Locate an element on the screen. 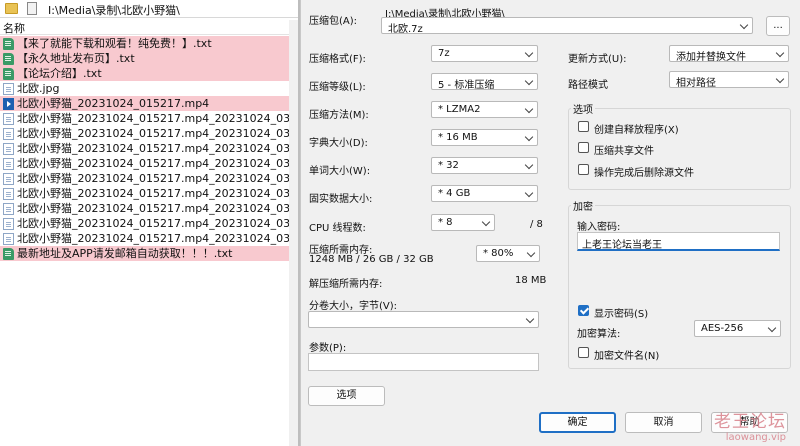  solid-label: 固实数据大小: is located at coordinates (341, 199).